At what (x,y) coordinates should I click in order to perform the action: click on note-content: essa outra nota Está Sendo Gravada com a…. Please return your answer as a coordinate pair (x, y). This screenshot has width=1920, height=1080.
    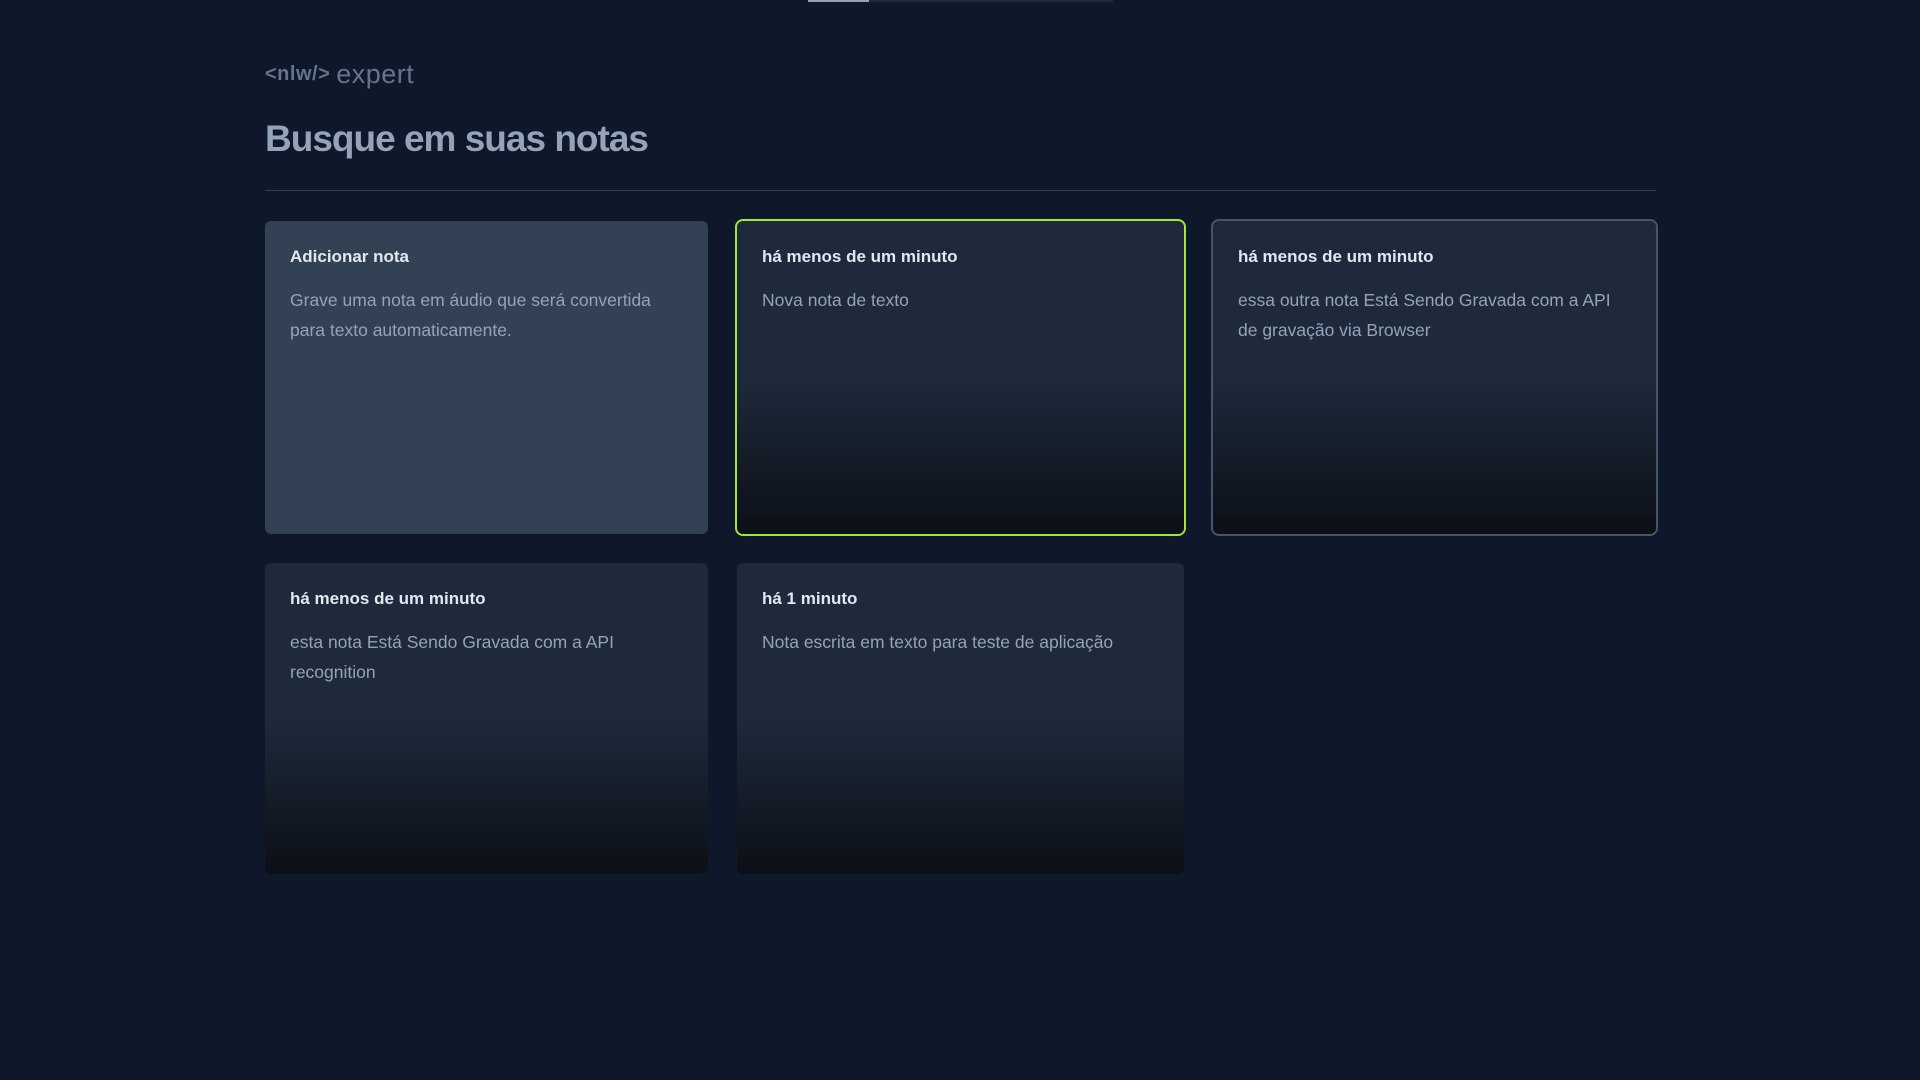
    Looking at the image, I should click on (1424, 315).